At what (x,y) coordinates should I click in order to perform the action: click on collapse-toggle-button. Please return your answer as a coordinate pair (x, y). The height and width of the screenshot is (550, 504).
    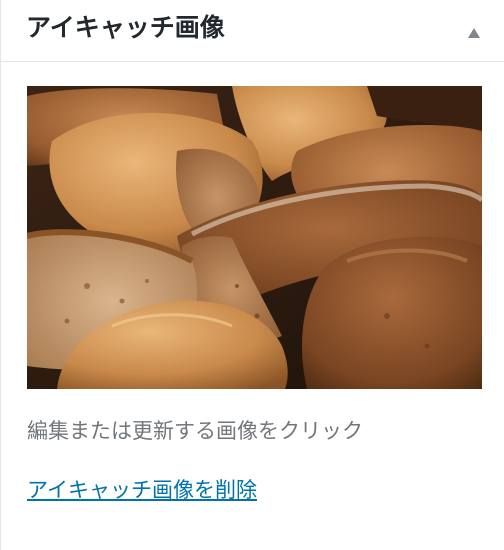
    Looking at the image, I should click on (474, 32).